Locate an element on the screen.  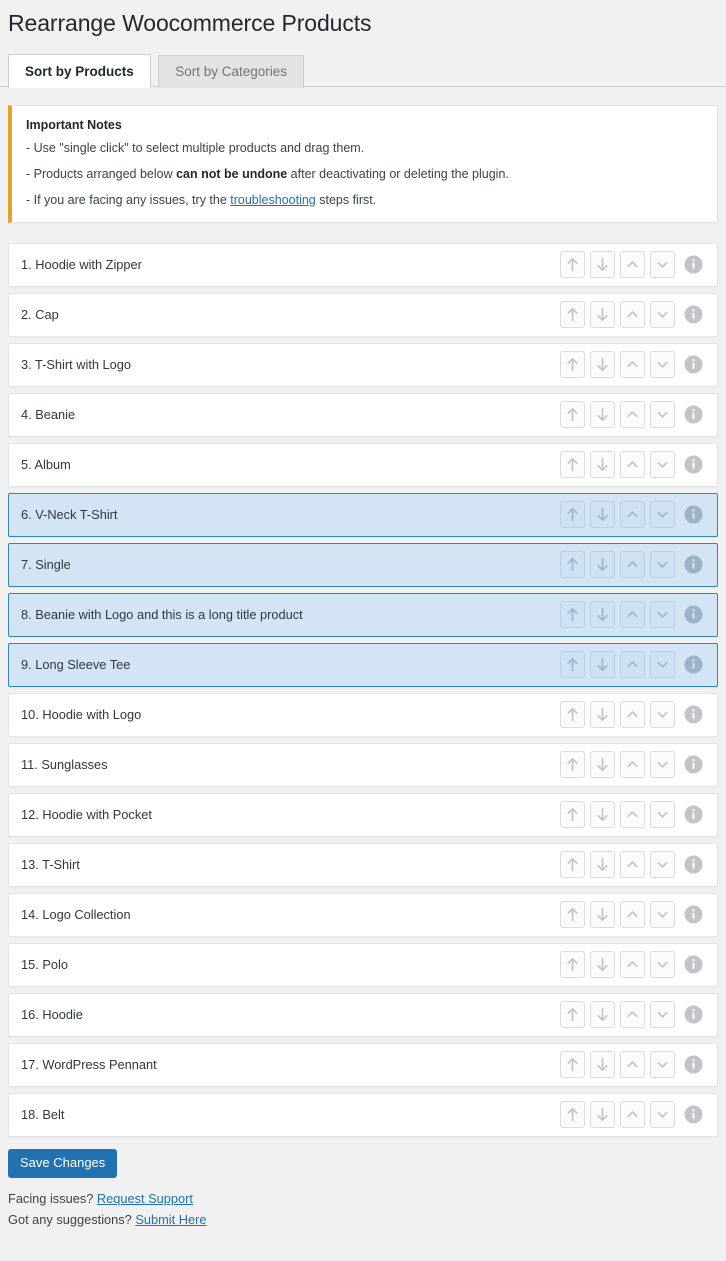
product-row: 10. Hoodie with Logo is located at coordinates (363, 714).